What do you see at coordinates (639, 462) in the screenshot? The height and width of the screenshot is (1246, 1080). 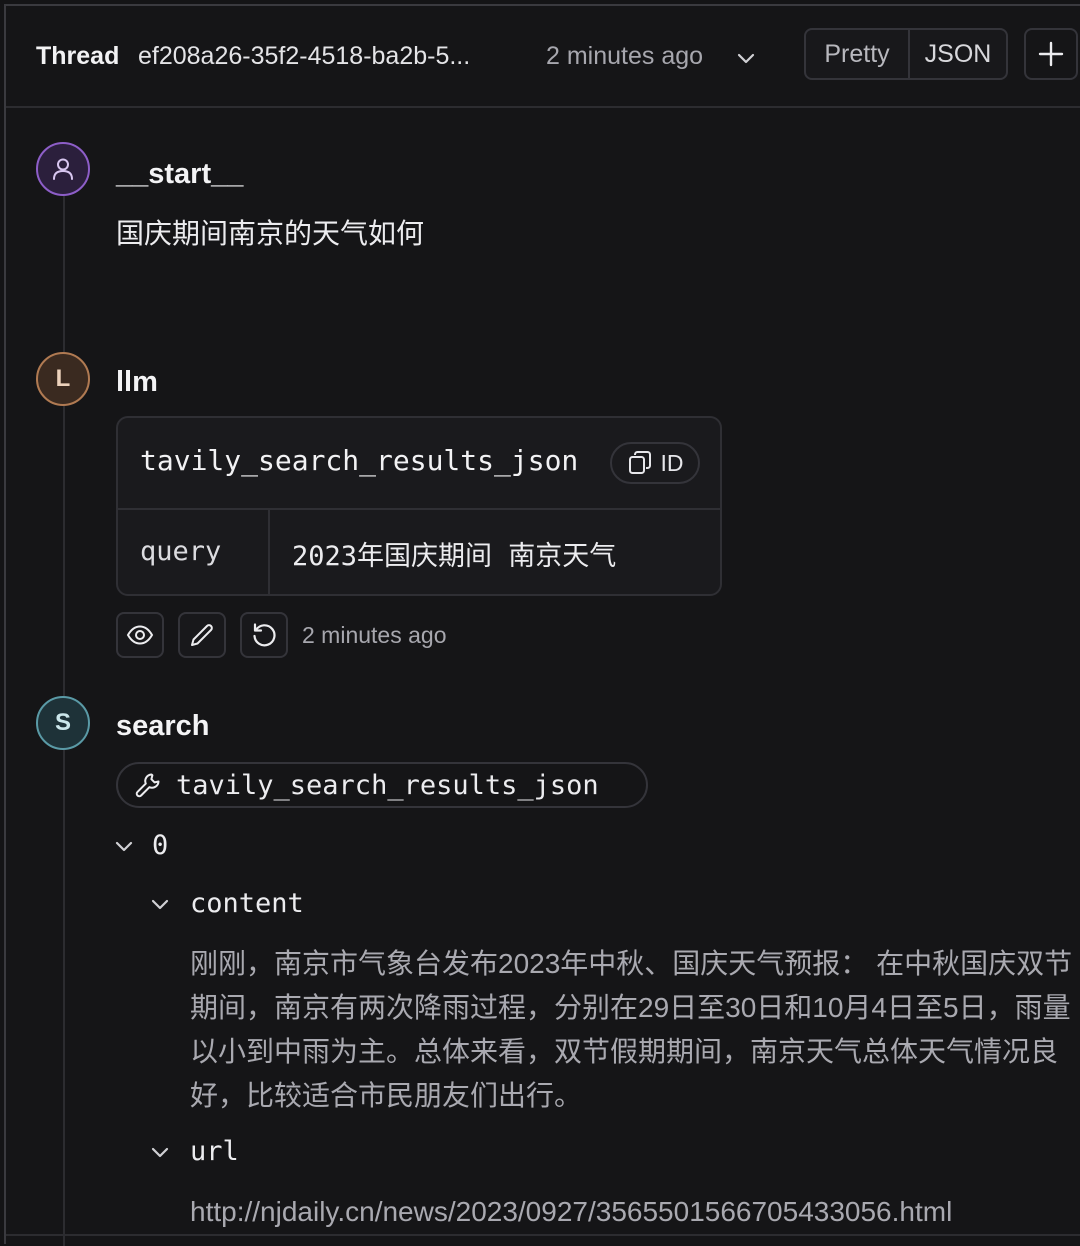 I see `copy-icon` at bounding box center [639, 462].